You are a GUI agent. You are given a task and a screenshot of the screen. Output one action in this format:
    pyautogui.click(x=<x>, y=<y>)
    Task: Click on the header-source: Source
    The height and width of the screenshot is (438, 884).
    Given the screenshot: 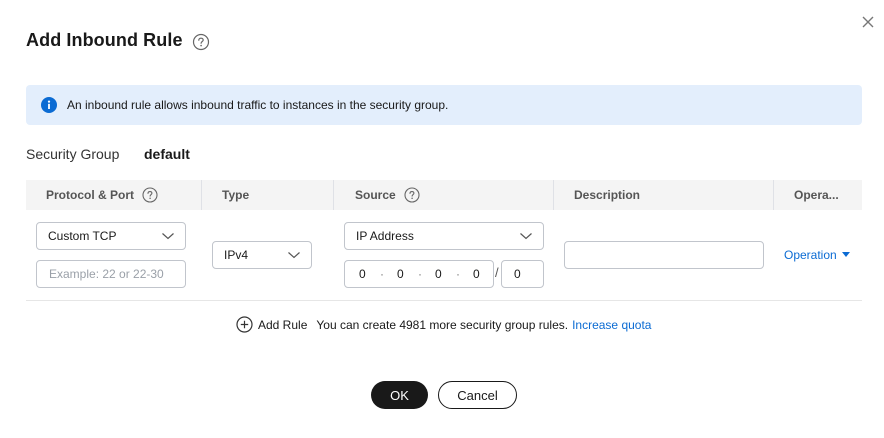 What is the action you would take?
    pyautogui.click(x=387, y=195)
    